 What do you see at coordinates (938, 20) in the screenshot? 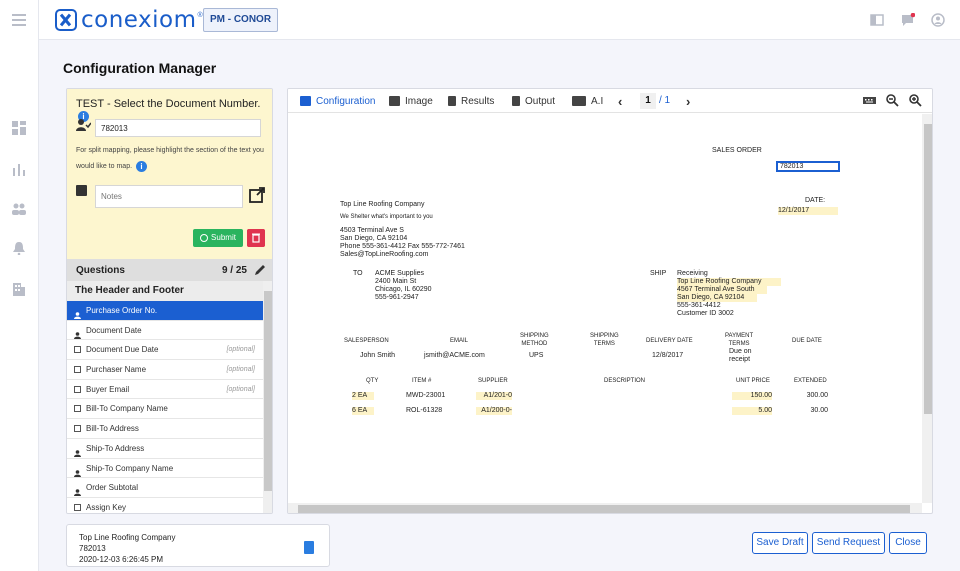
I see `account-icon` at bounding box center [938, 20].